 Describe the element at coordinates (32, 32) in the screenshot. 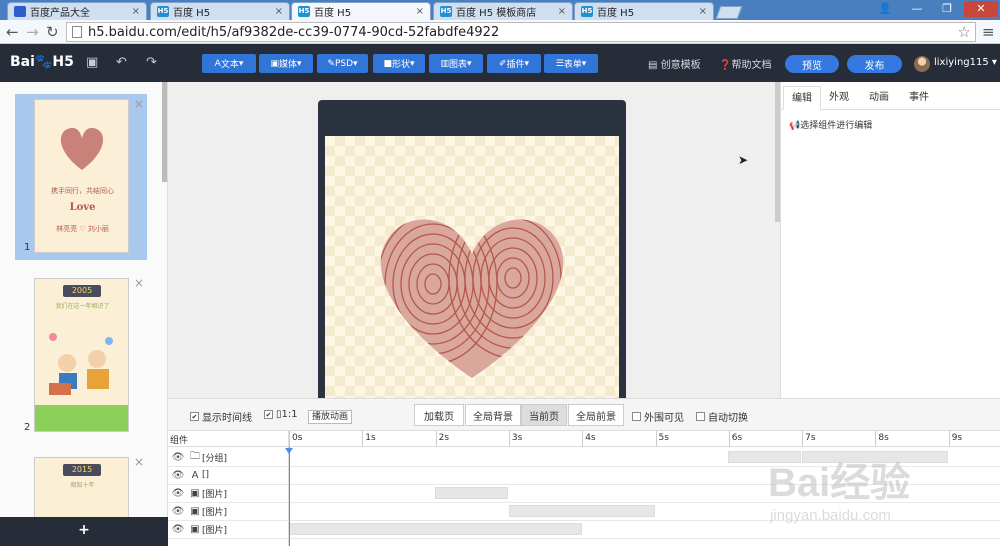

I see `forward-icon: →` at that location.